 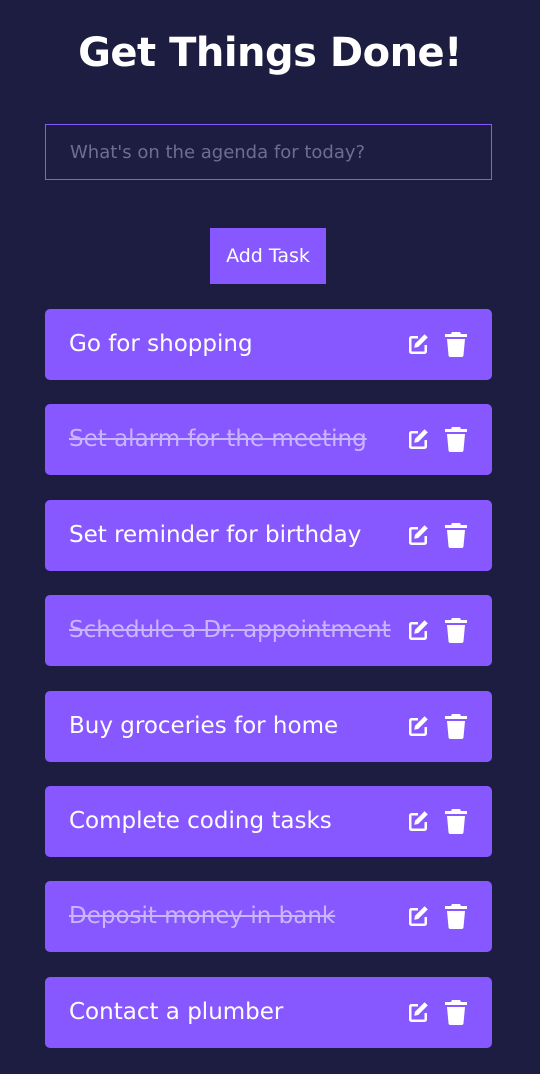 I want to click on task-label: Schedule a Dr. appointment, so click(x=230, y=630).